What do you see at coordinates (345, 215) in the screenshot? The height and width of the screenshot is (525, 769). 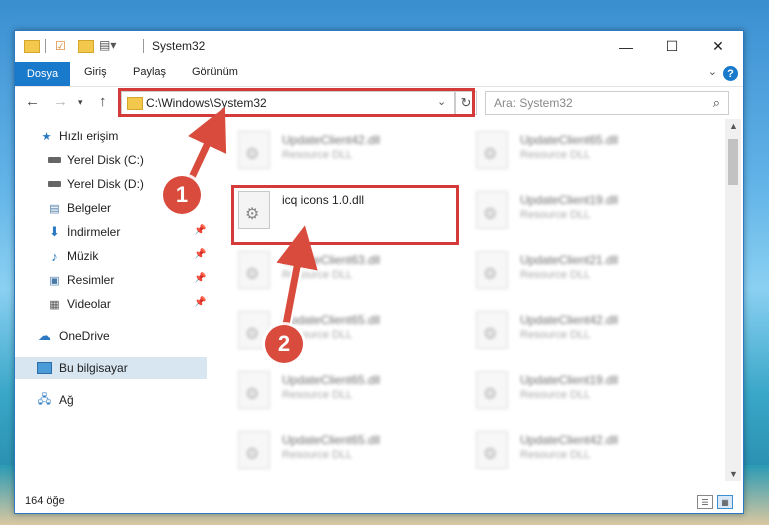 I see `highlight-file` at bounding box center [345, 215].